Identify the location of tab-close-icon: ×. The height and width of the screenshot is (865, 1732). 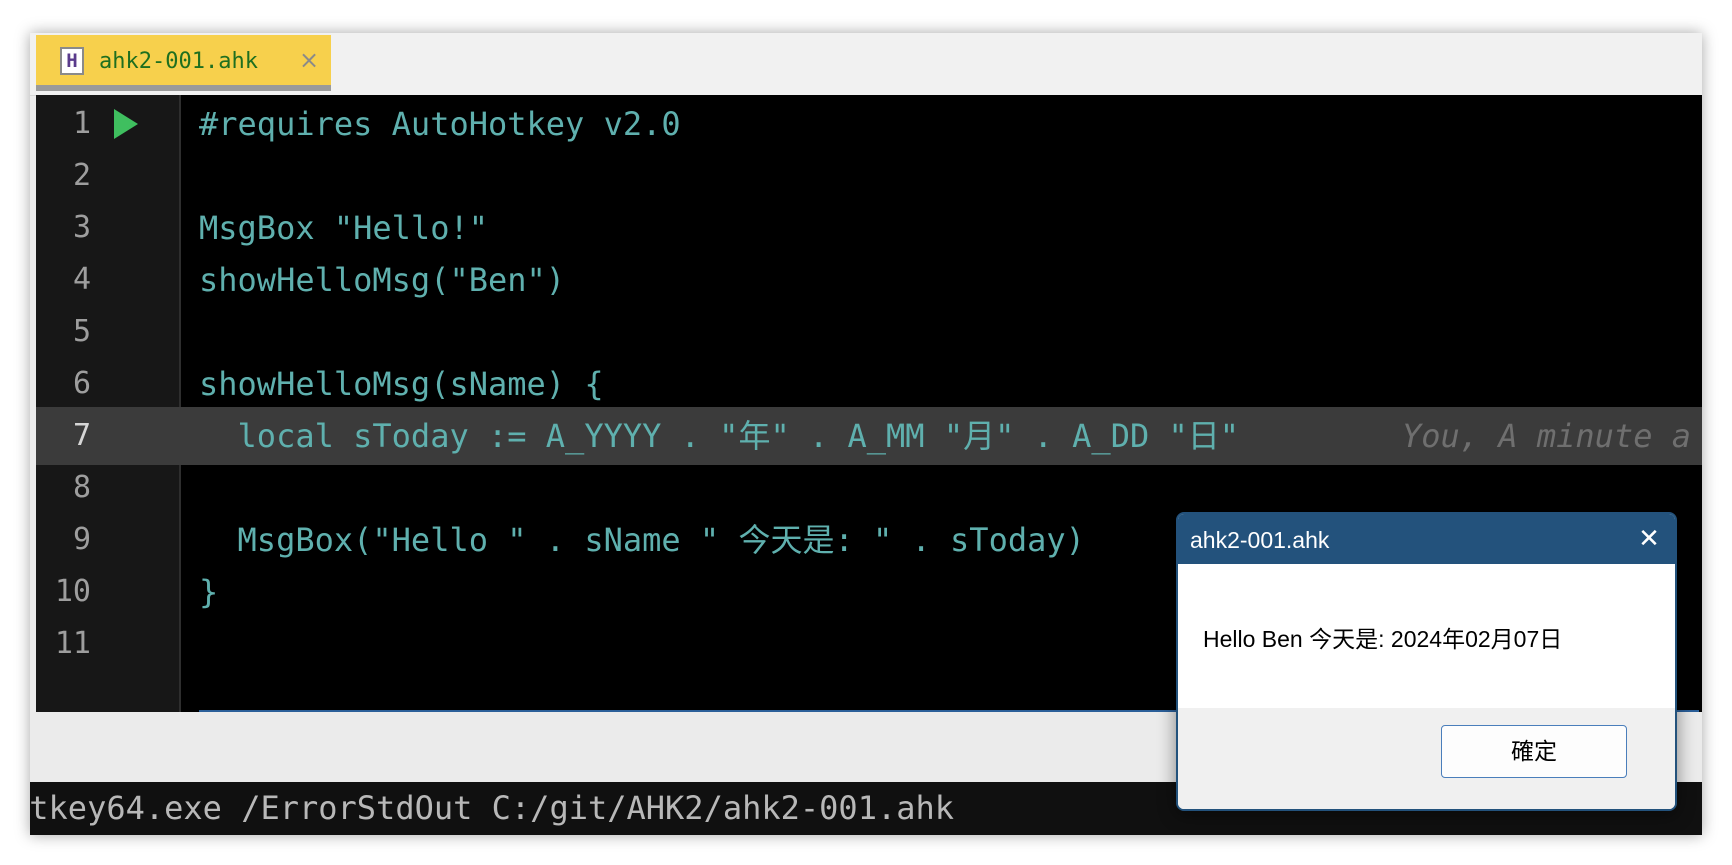
(309, 60).